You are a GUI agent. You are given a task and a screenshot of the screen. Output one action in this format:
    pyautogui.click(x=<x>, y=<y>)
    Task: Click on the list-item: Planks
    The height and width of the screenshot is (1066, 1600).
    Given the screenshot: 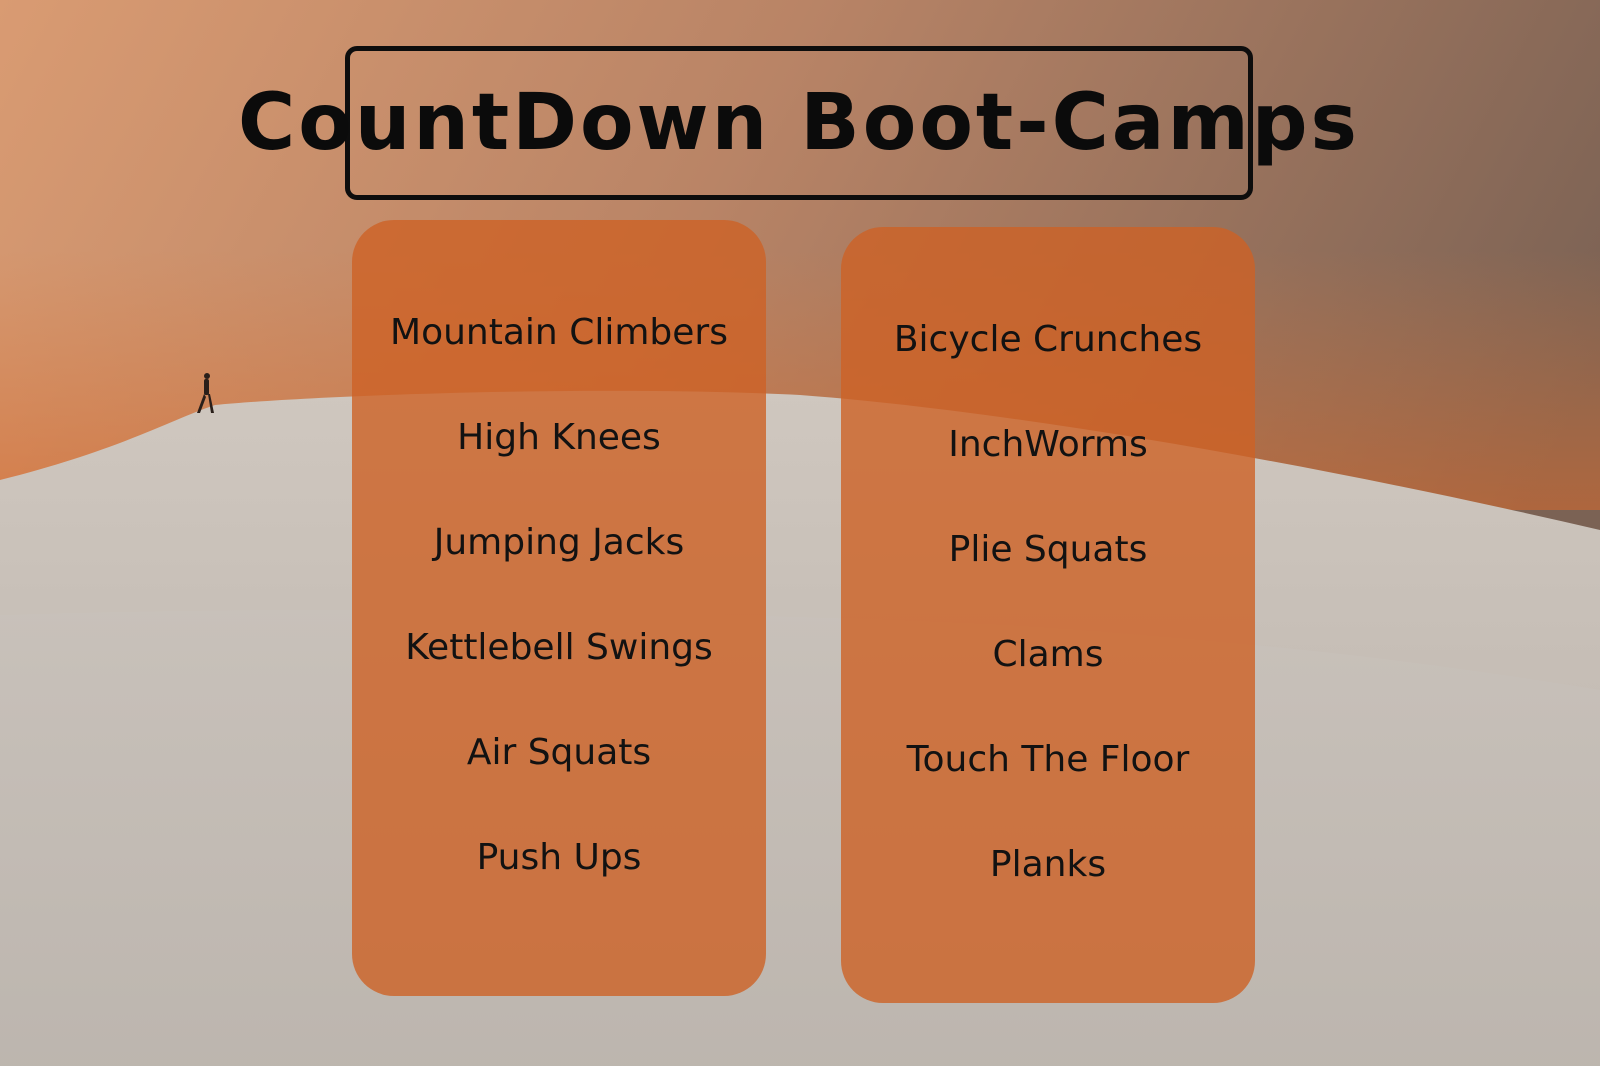 What is the action you would take?
    pyautogui.click(x=1048, y=864)
    